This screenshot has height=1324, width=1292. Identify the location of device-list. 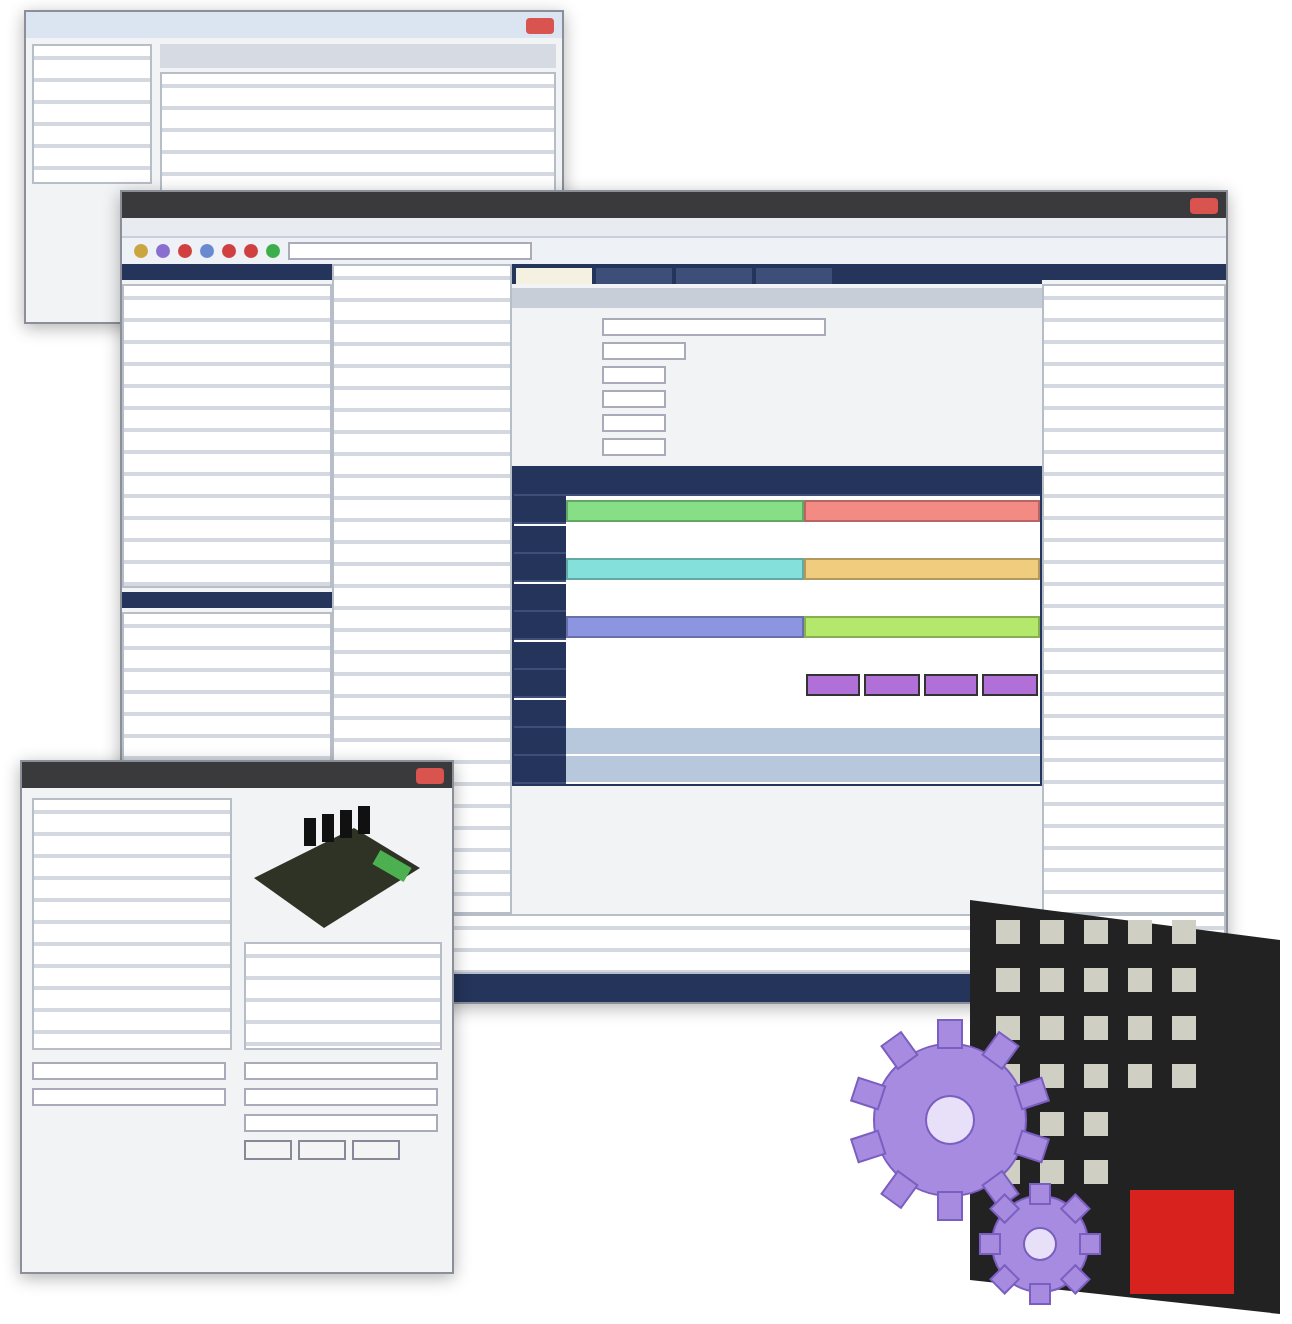
(132, 923).